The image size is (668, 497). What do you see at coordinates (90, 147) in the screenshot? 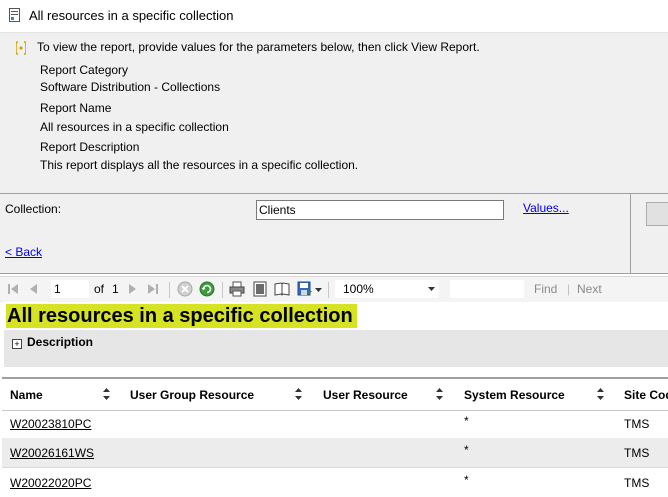
I see `description-label: Report Description` at bounding box center [90, 147].